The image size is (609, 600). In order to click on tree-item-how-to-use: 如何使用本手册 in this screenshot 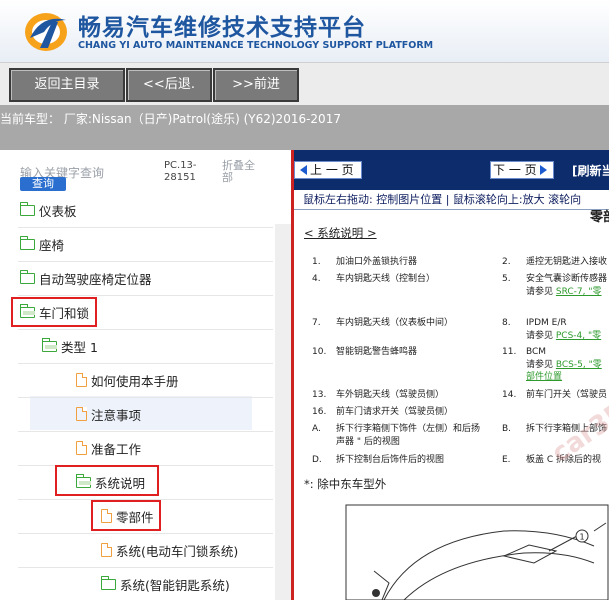, I will do `click(127, 380)`.